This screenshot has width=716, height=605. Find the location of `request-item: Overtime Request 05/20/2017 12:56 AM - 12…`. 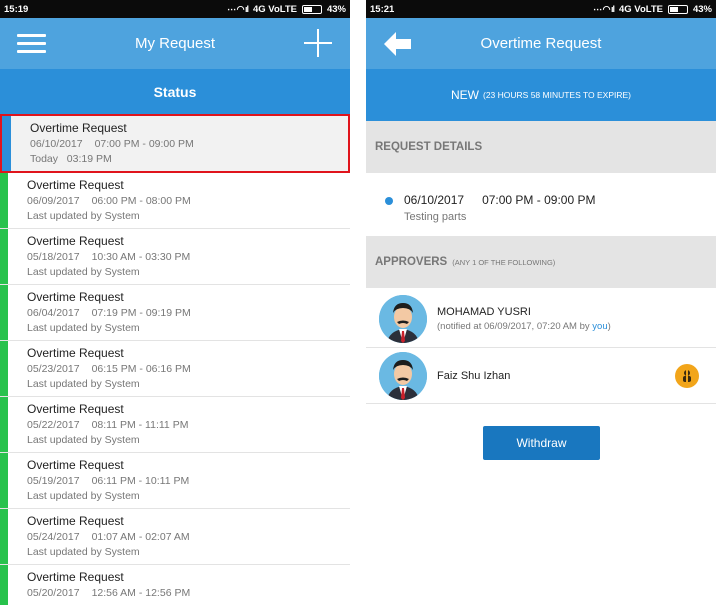

request-item: Overtime Request 05/20/2017 12:56 AM - 12… is located at coordinates (175, 585).